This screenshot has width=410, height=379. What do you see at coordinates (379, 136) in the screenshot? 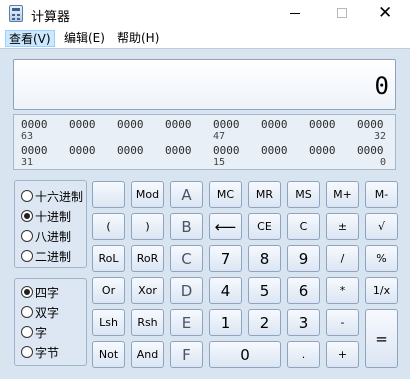
I see `bit-position-label: 32` at bounding box center [379, 136].